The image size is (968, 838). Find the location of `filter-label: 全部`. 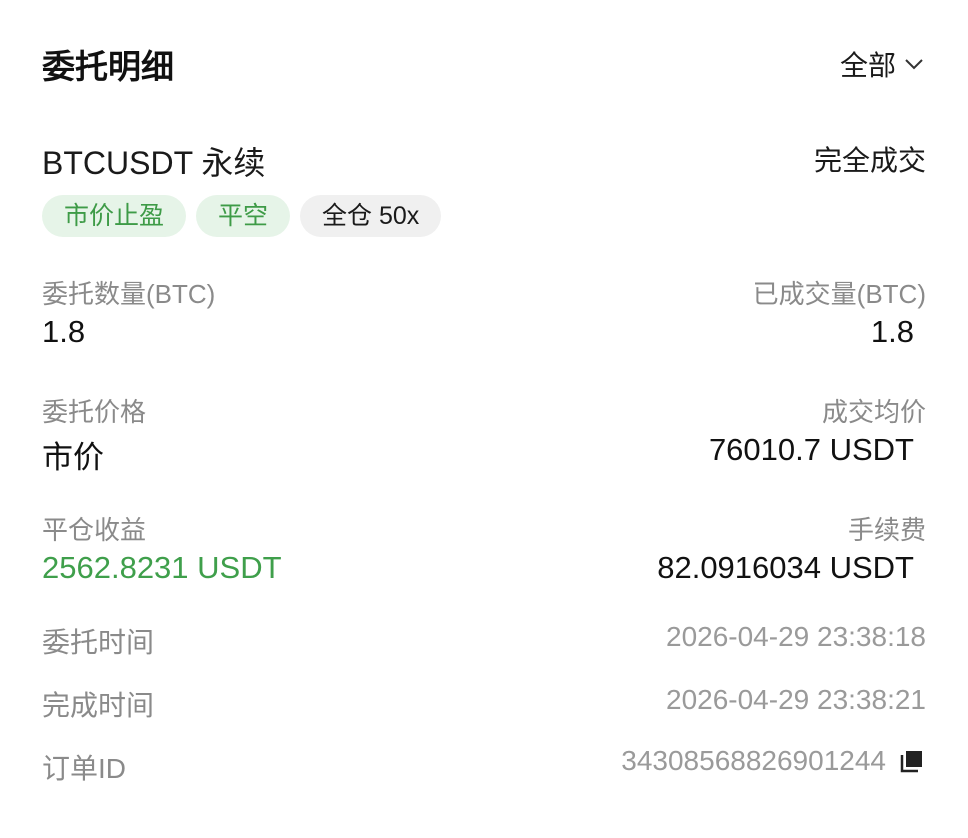

filter-label: 全部 is located at coordinates (867, 65).